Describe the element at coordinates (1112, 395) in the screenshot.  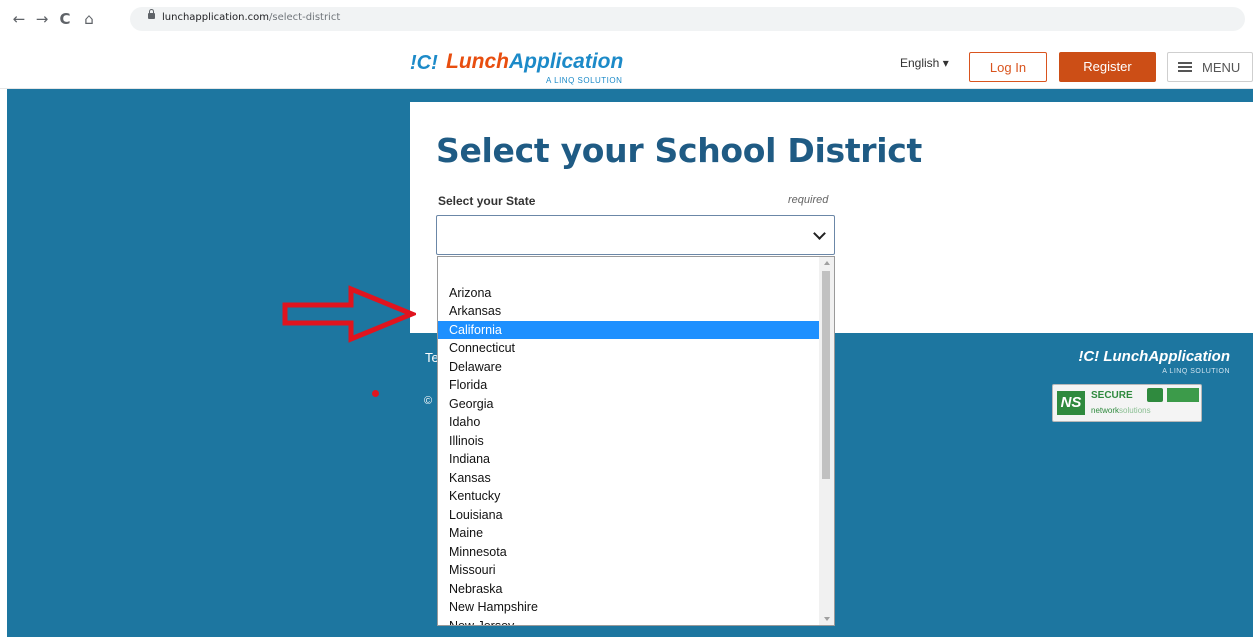
I see `secure-label: SECURE` at that location.